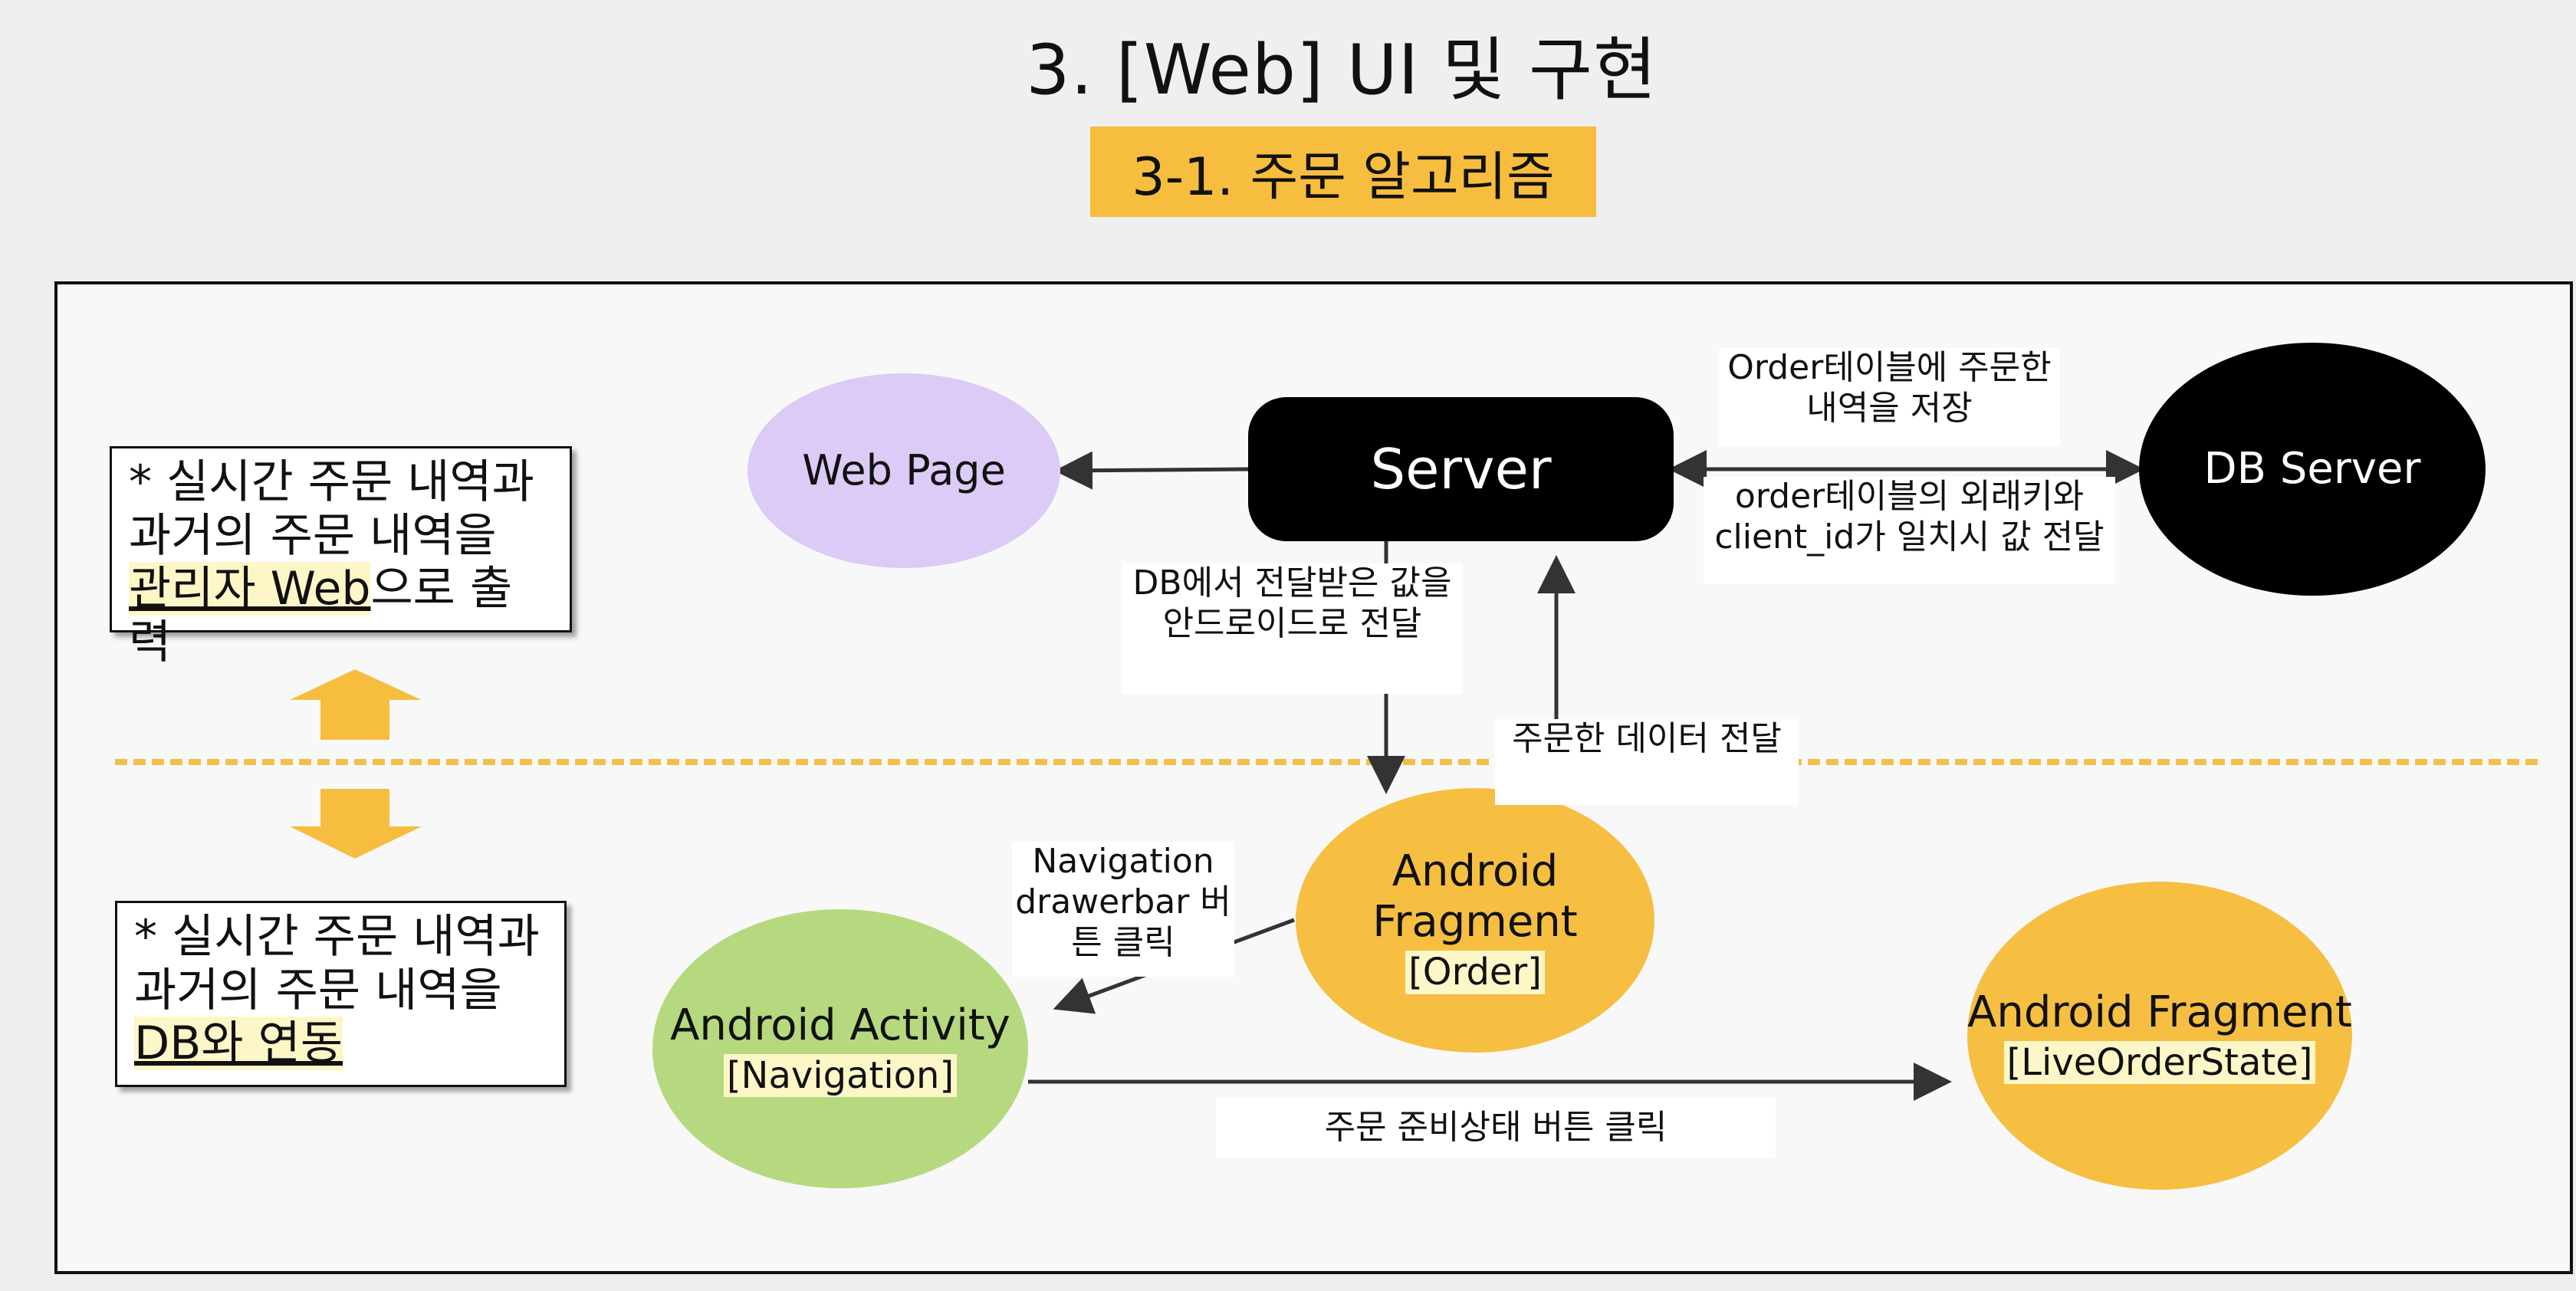 This screenshot has width=2576, height=1291. Describe the element at coordinates (238, 1044) in the screenshot. I see `note-db-highlight: DB와 연동` at that location.